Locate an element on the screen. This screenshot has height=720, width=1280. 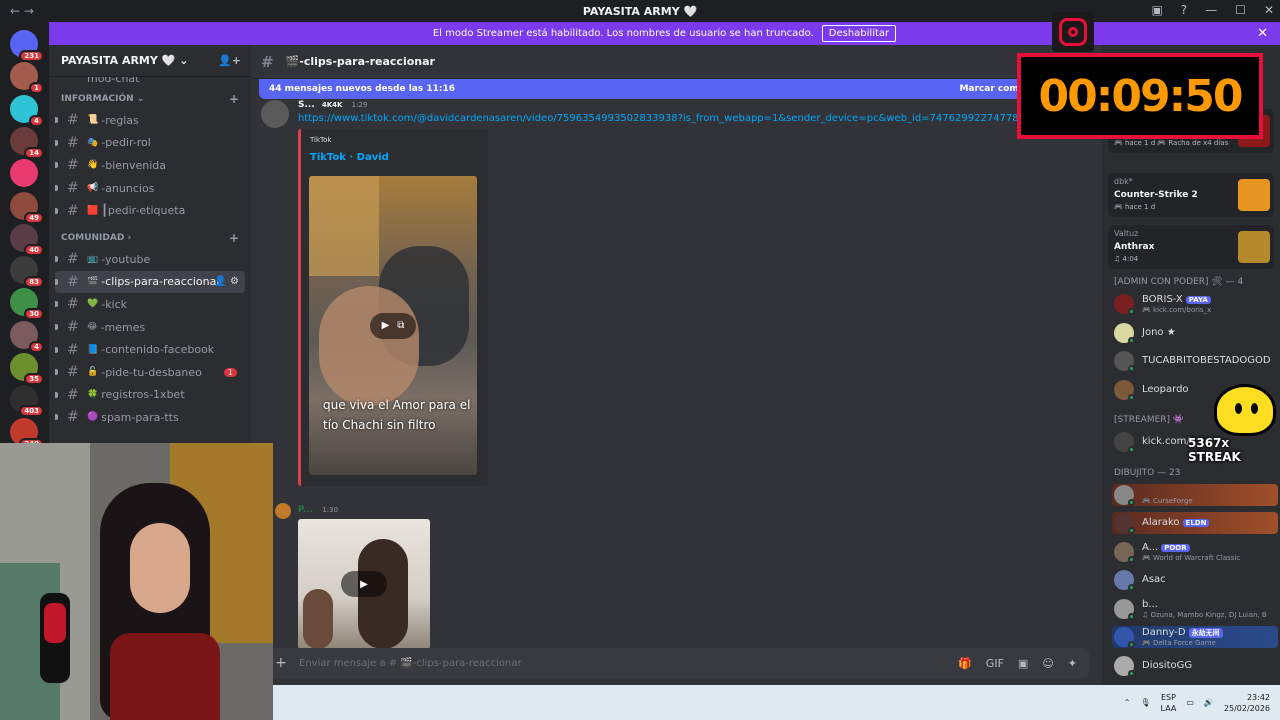
member-item: Alarako ELDN is located at coordinates (1195, 523).